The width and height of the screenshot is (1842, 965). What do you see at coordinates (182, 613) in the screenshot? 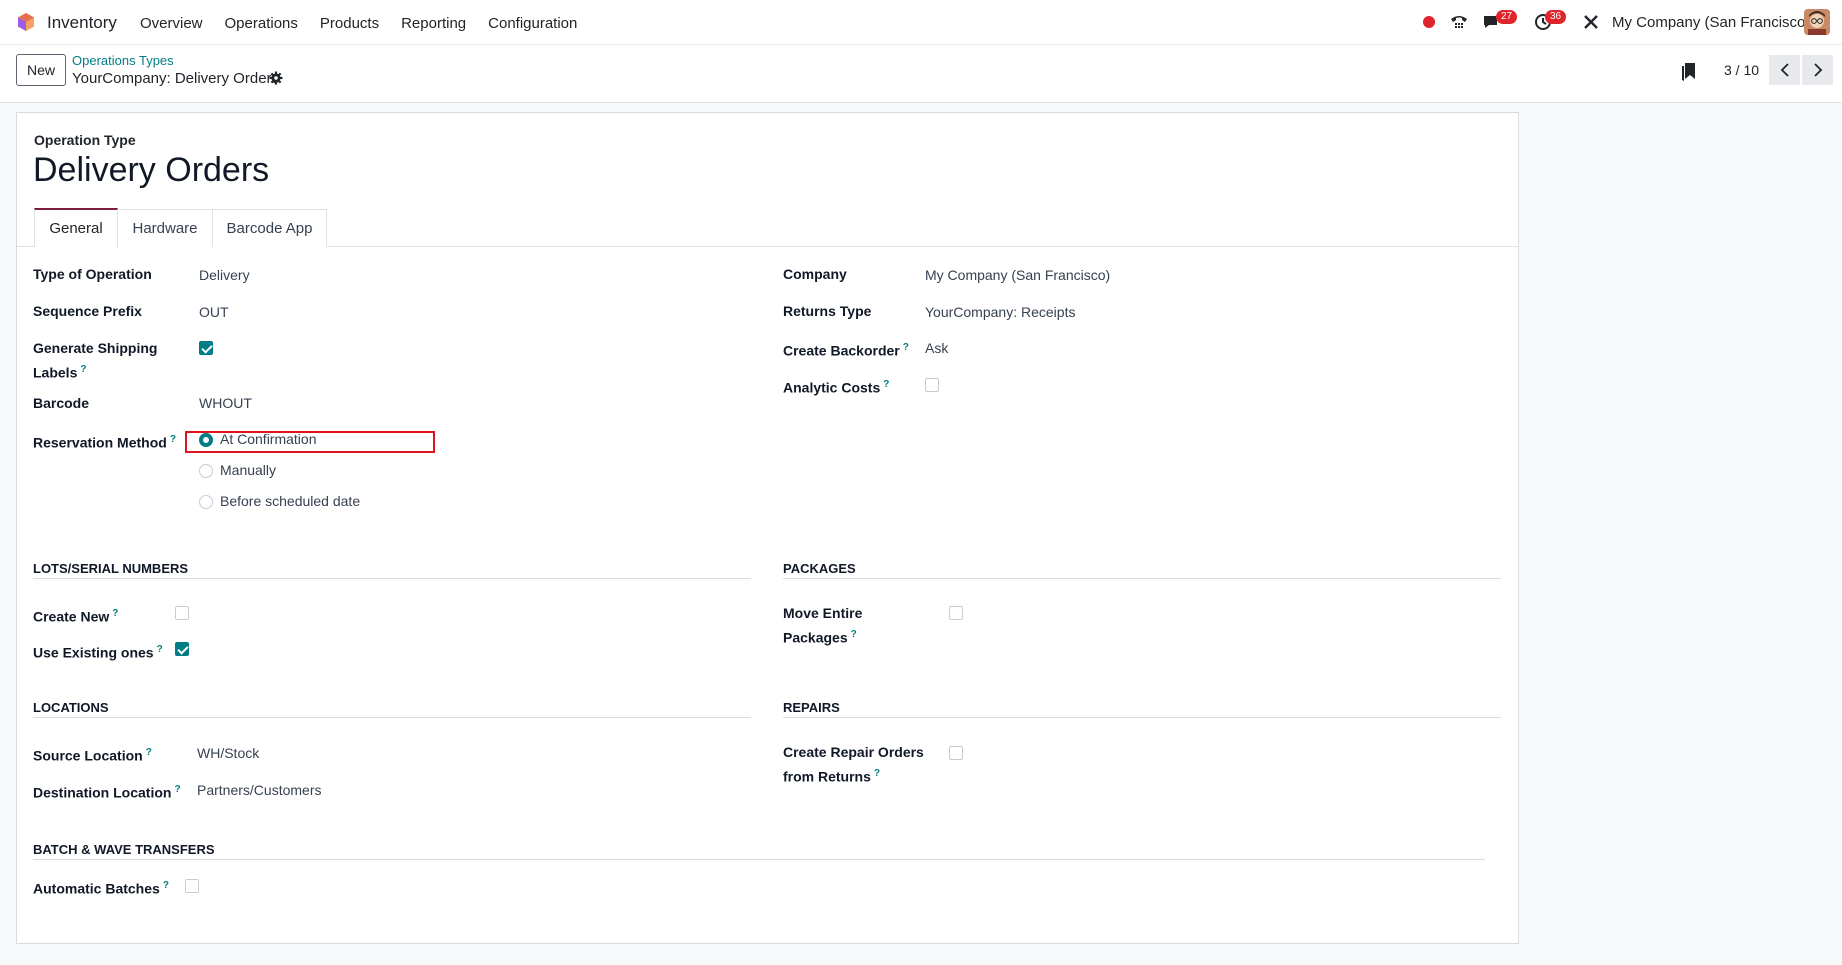
I see `create-new-checkbox` at bounding box center [182, 613].